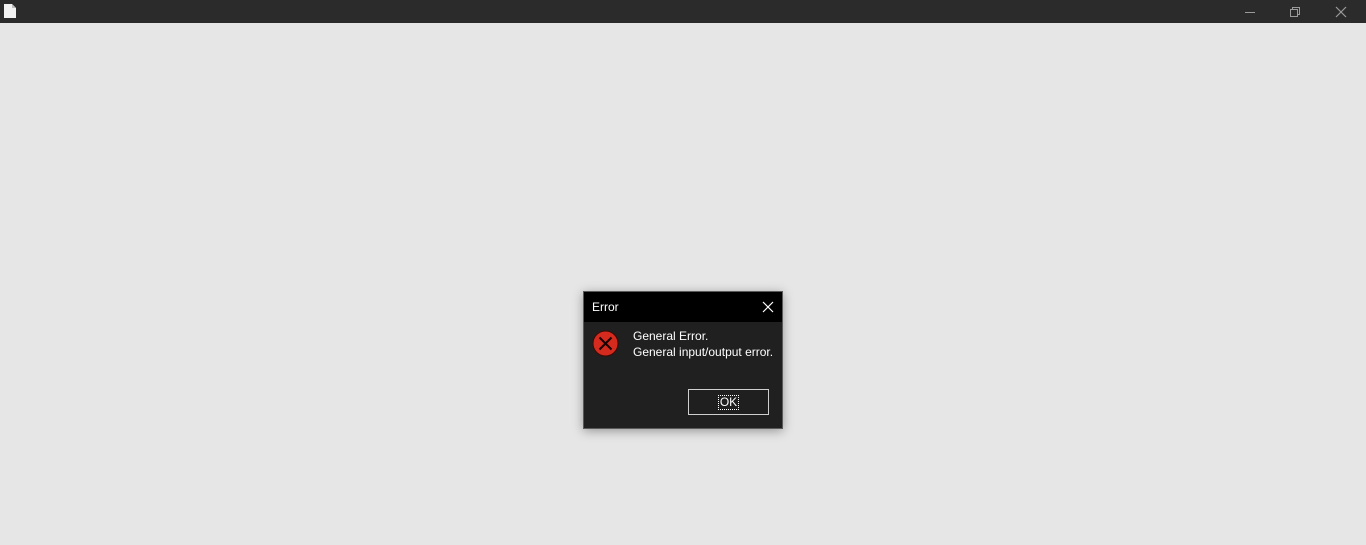 This screenshot has height=545, width=1366. Describe the element at coordinates (671, 336) in the screenshot. I see `error-message-title: General Error.` at that location.